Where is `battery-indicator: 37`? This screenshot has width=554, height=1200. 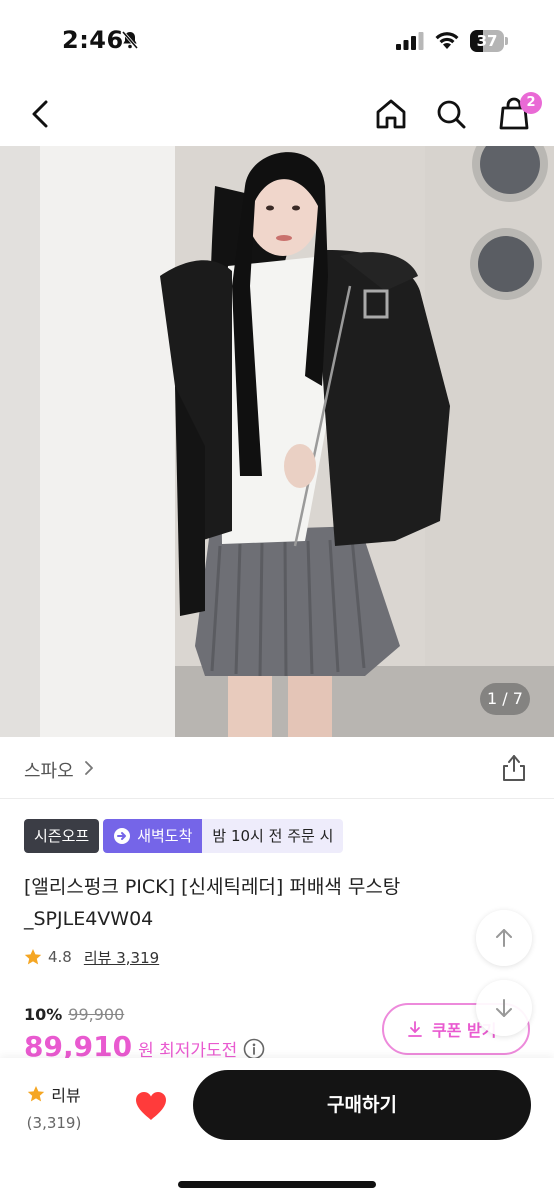
battery-indicator: 37 is located at coordinates (489, 41).